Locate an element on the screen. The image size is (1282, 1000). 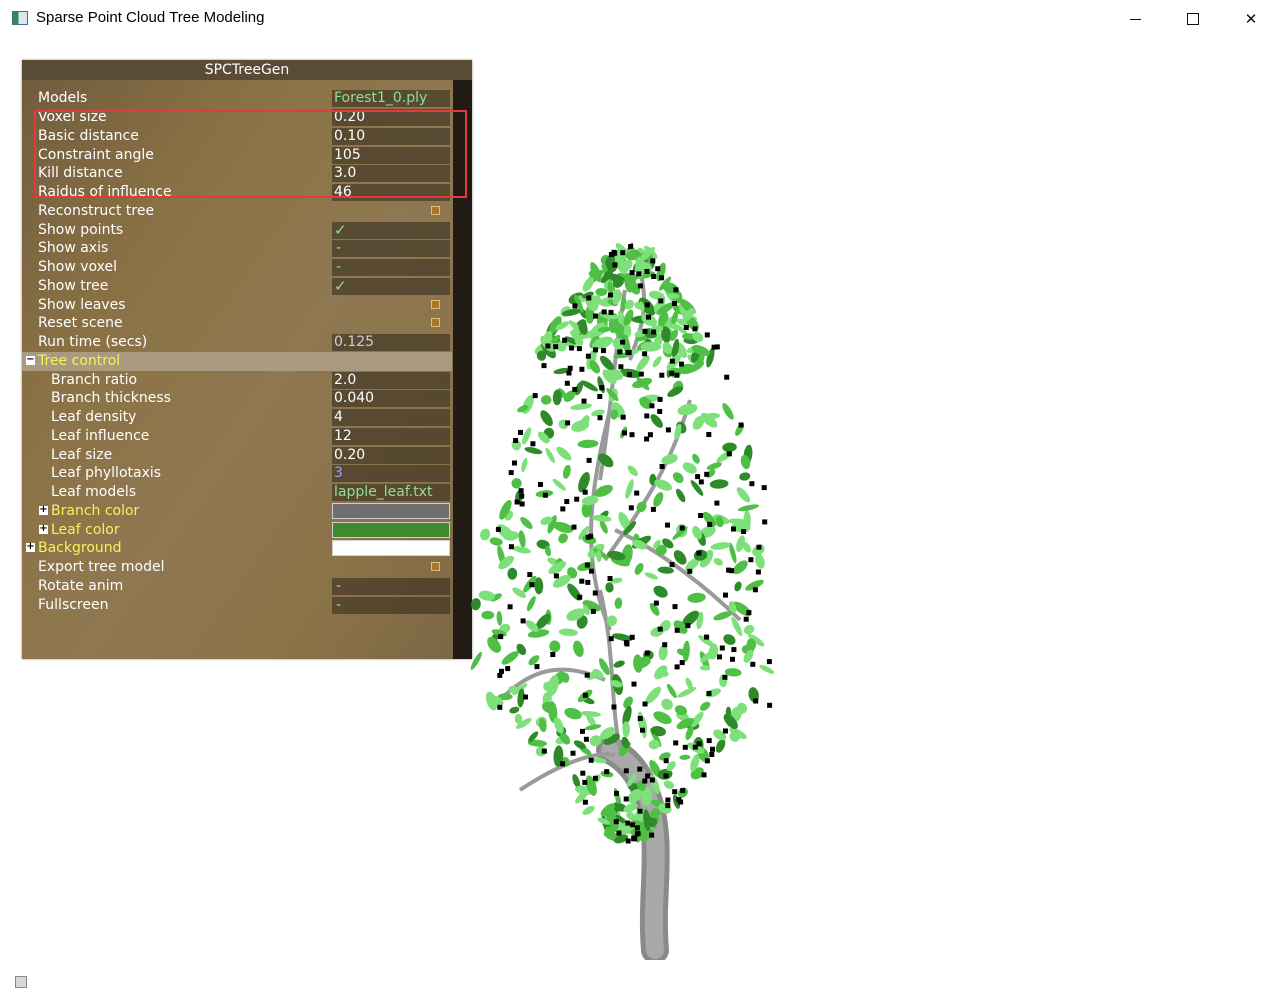
row-label: Show axis is located at coordinates (73, 248).